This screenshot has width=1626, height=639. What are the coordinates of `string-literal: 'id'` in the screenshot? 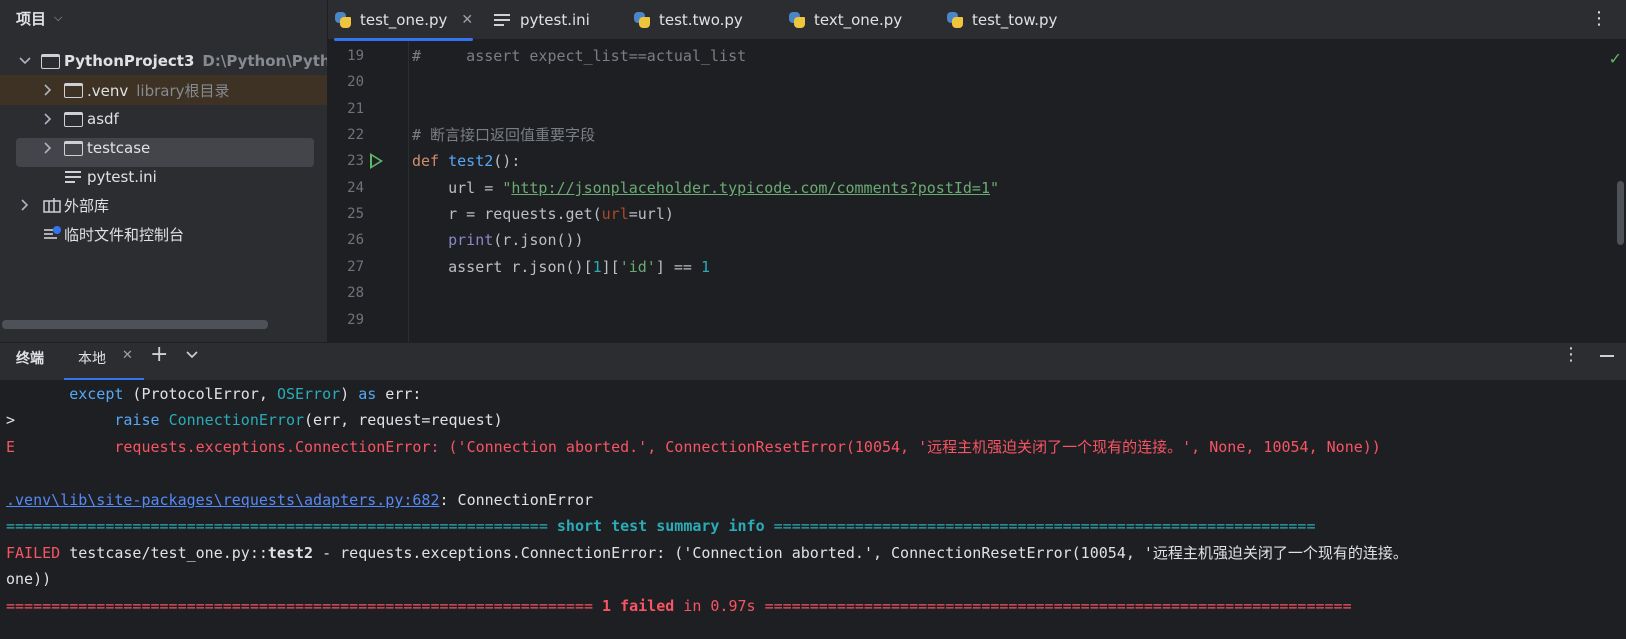 It's located at (637, 267).